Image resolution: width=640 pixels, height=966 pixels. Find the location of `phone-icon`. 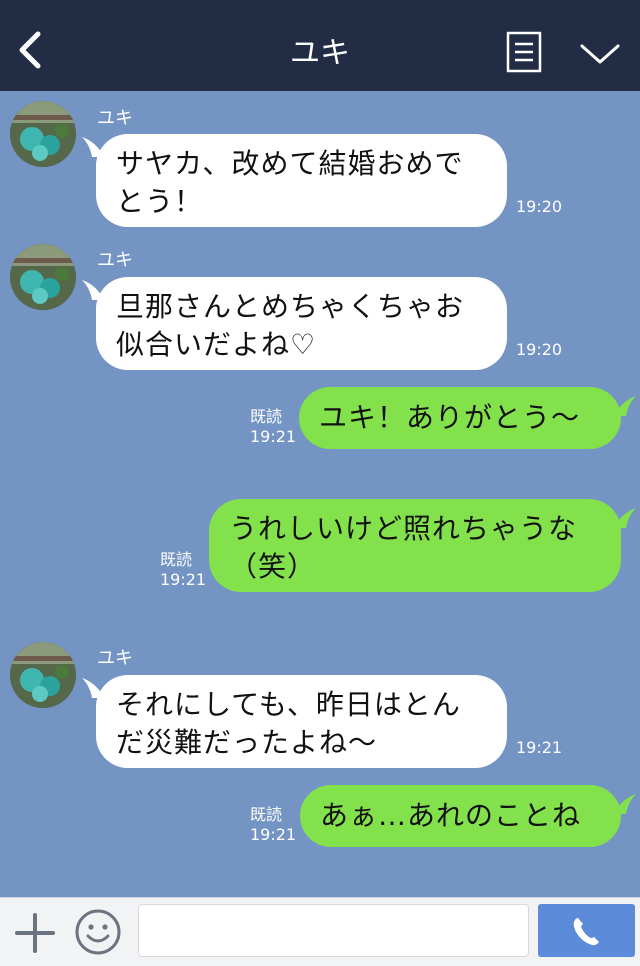

phone-icon is located at coordinates (586, 932).